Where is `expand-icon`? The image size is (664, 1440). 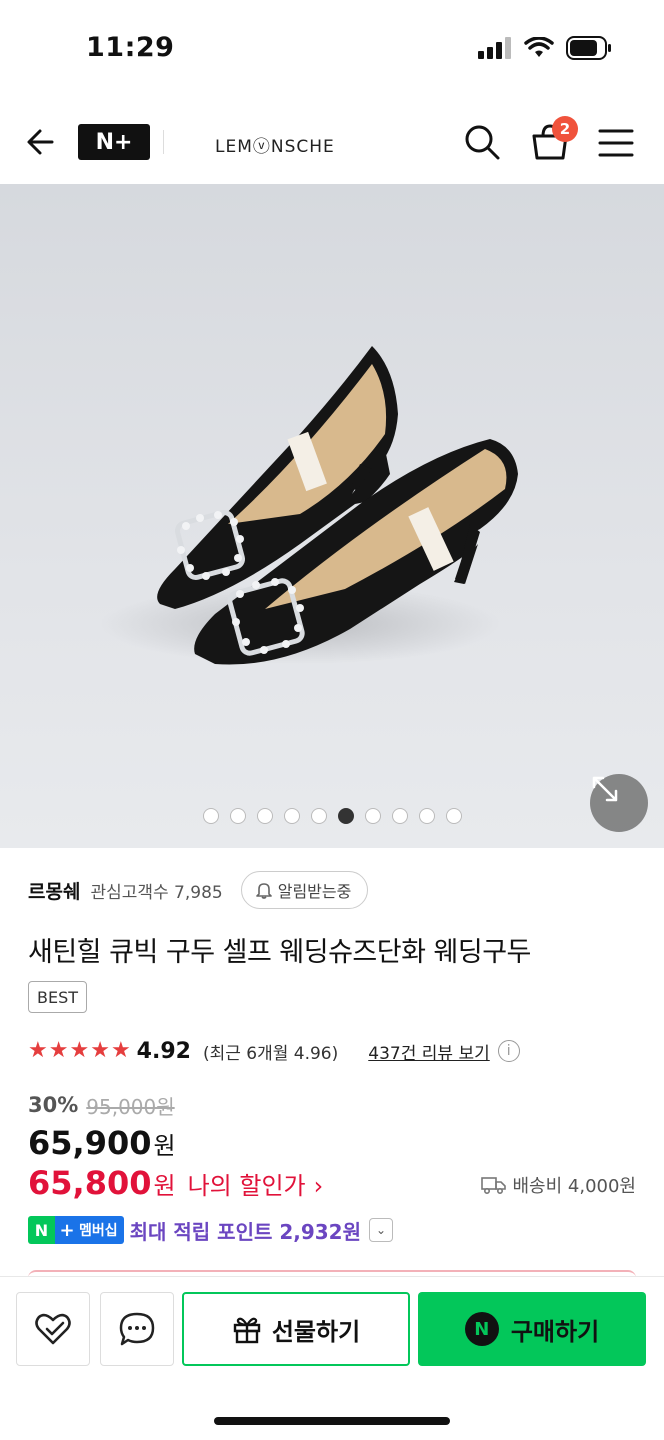
expand-icon is located at coordinates (605, 789).